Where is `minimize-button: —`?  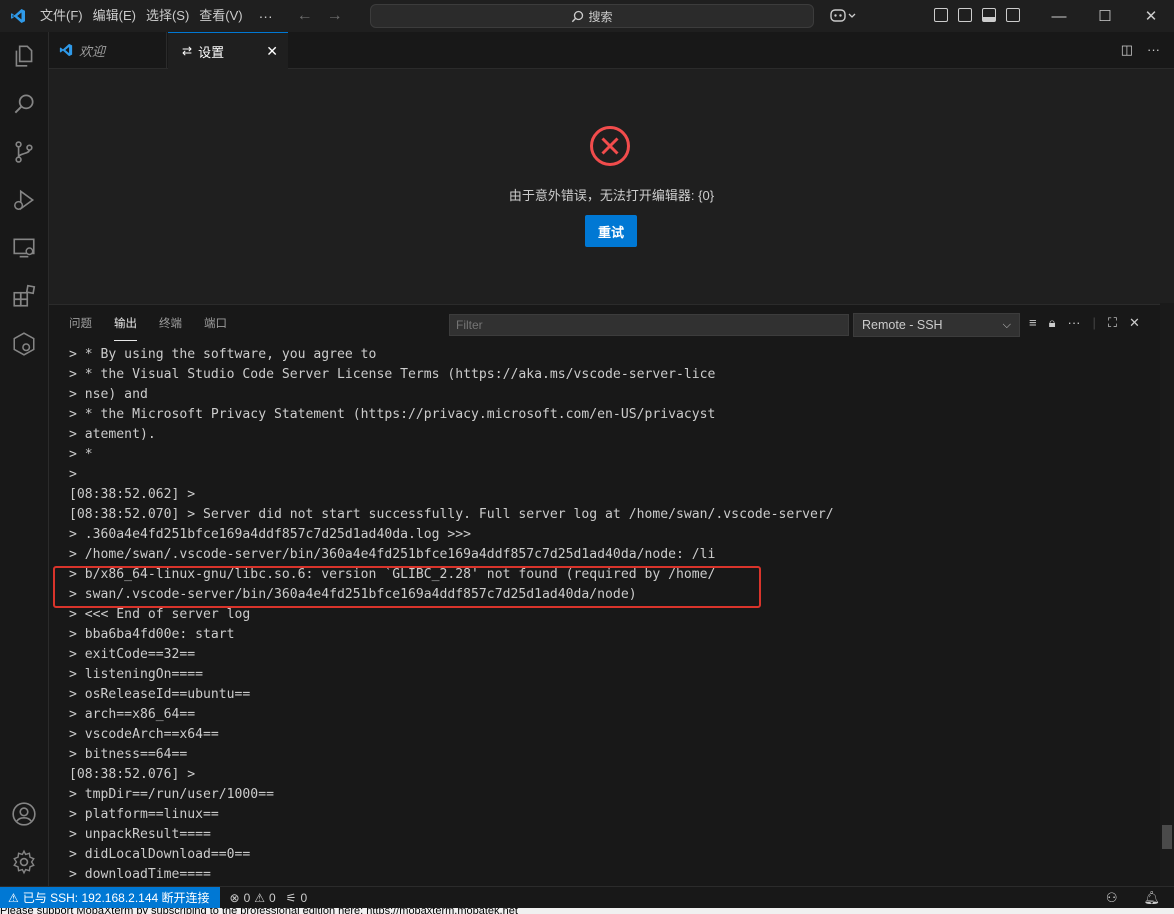
minimize-button: — is located at coordinates (1059, 16).